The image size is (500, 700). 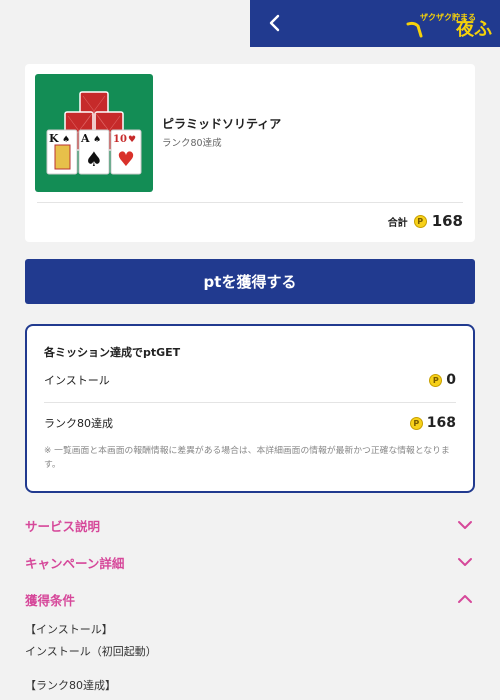 What do you see at coordinates (465, 599) in the screenshot?
I see `chevron-up-icon` at bounding box center [465, 599].